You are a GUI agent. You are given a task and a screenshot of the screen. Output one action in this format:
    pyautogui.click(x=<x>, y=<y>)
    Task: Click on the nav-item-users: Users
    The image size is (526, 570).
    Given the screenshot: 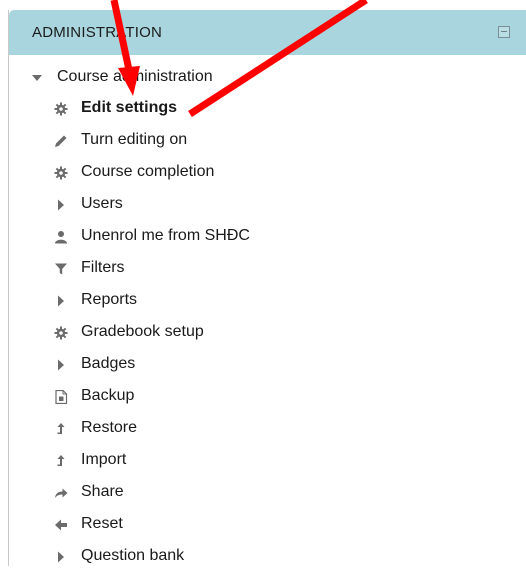 What is the action you would take?
    pyautogui.click(x=209, y=206)
    